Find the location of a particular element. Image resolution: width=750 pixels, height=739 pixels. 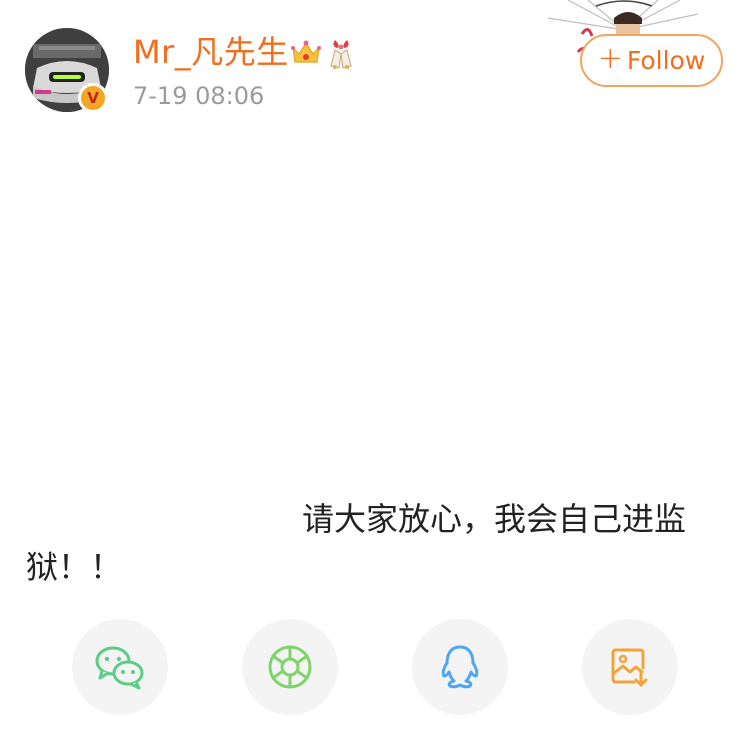

qq-icon is located at coordinates (460, 667).